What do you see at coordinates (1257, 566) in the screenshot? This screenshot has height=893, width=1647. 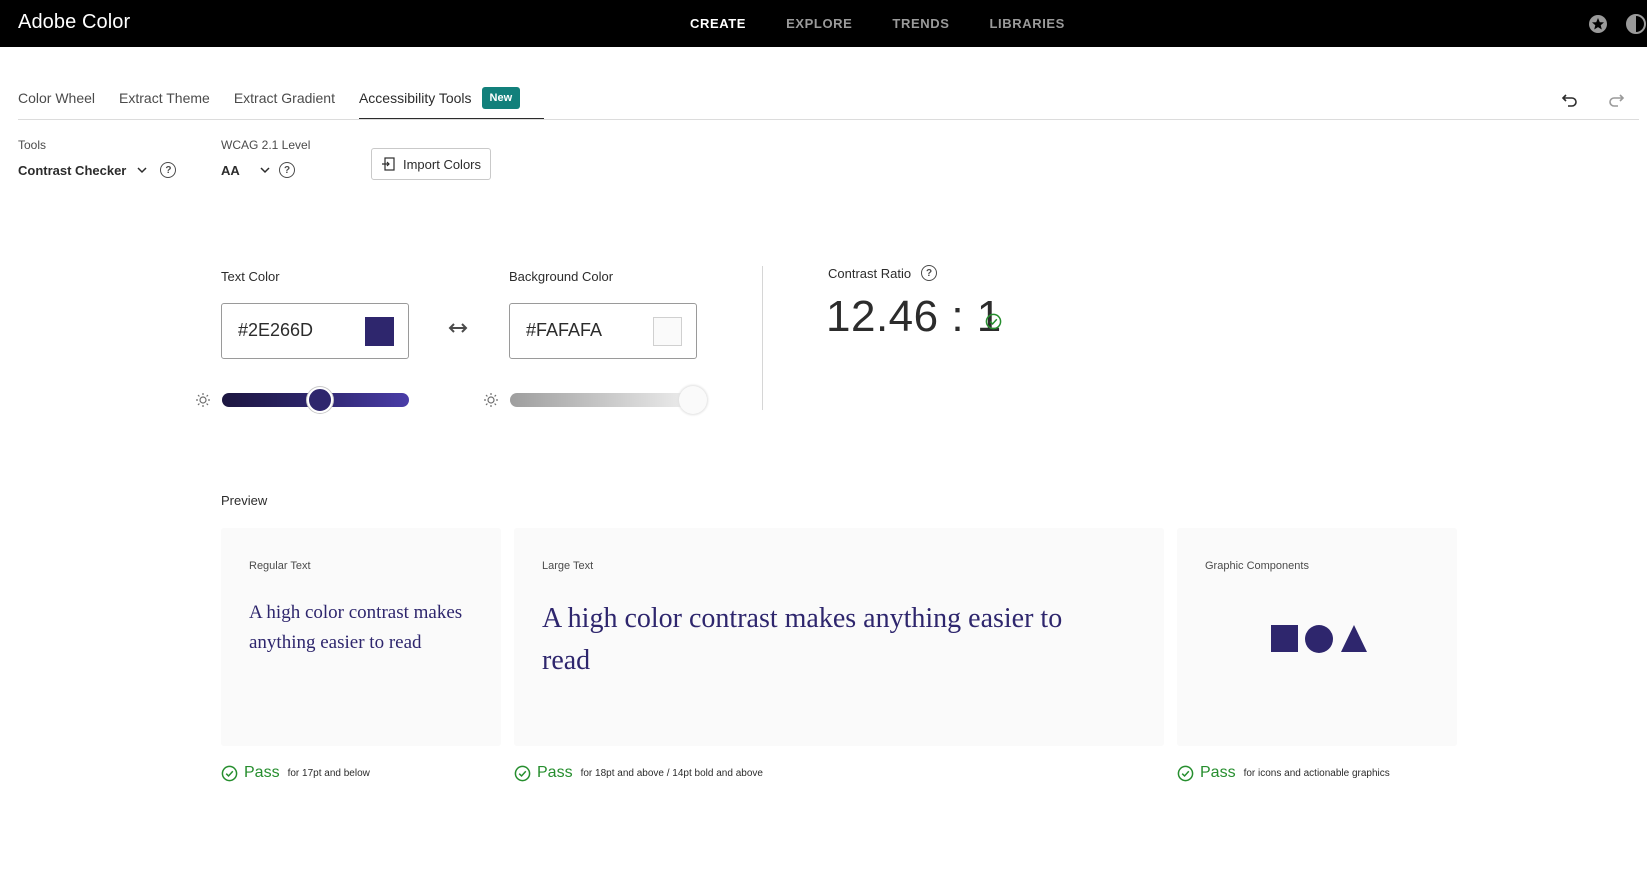 I see `card-title: Graphic Components` at bounding box center [1257, 566].